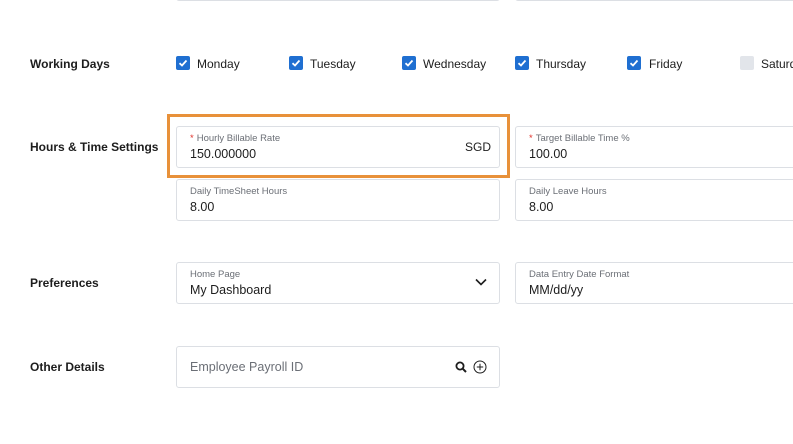 Image resolution: width=793 pixels, height=444 pixels. What do you see at coordinates (338, 200) in the screenshot?
I see `daily-timesheet-hours-field: Daily TimeSheet Hours 8.00` at bounding box center [338, 200].